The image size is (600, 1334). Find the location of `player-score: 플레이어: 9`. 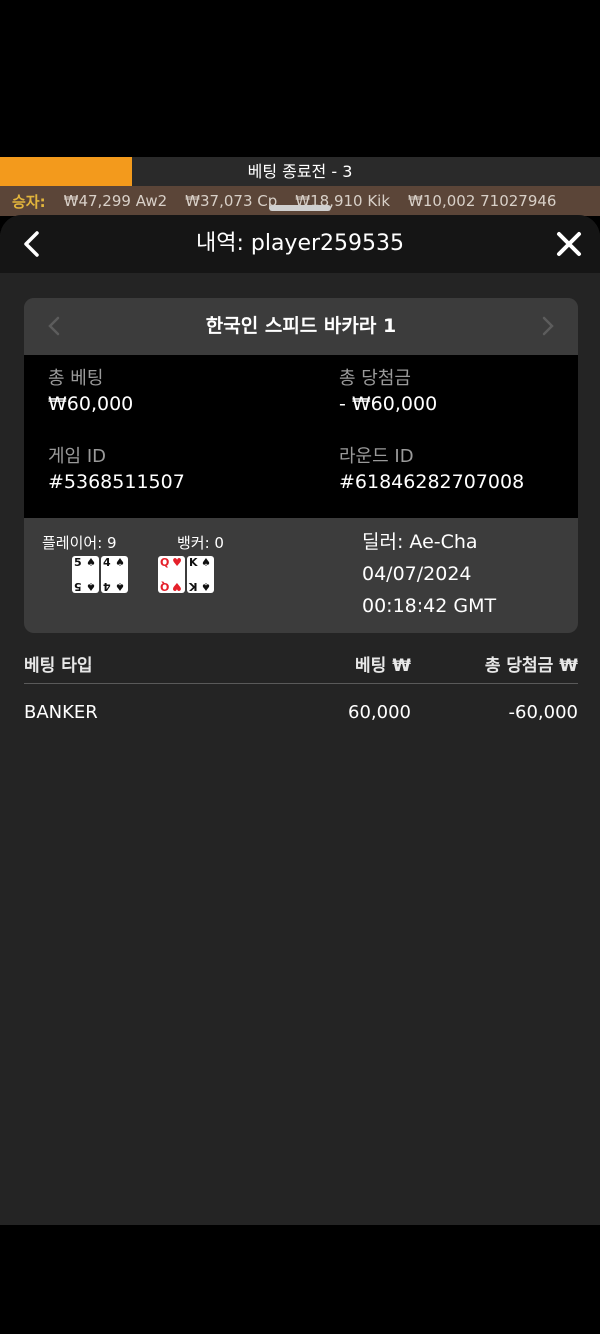

player-score: 플레이어: 9 is located at coordinates (79, 543).